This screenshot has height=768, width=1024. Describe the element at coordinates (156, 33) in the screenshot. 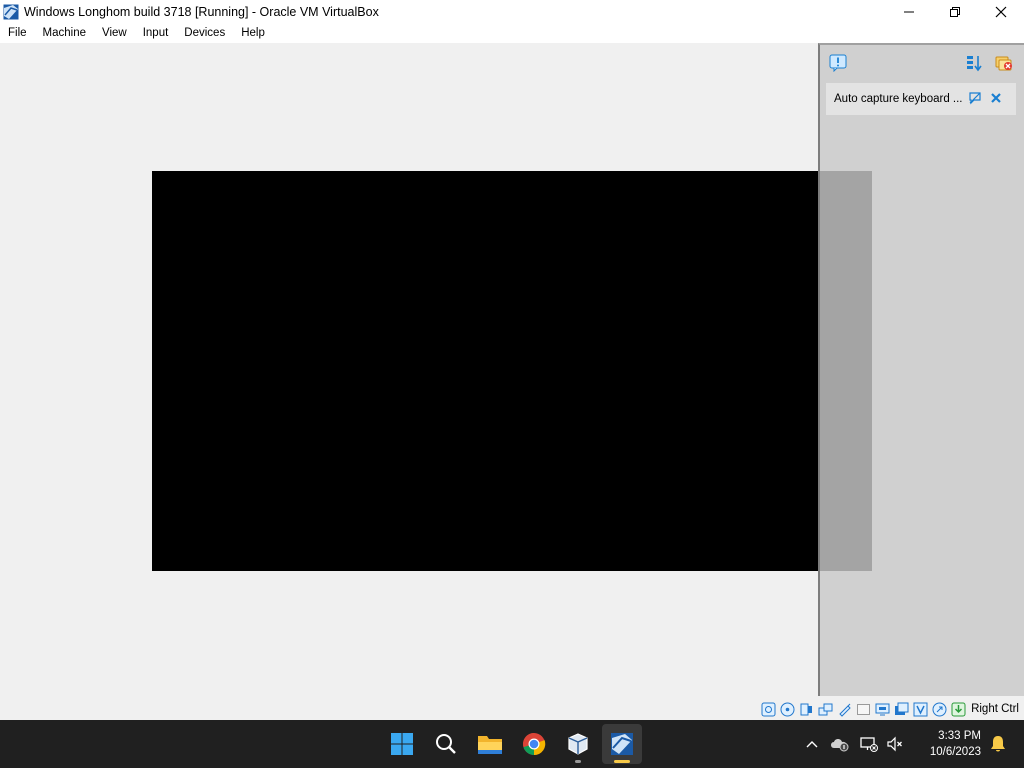

I see `menu-input: Input` at that location.